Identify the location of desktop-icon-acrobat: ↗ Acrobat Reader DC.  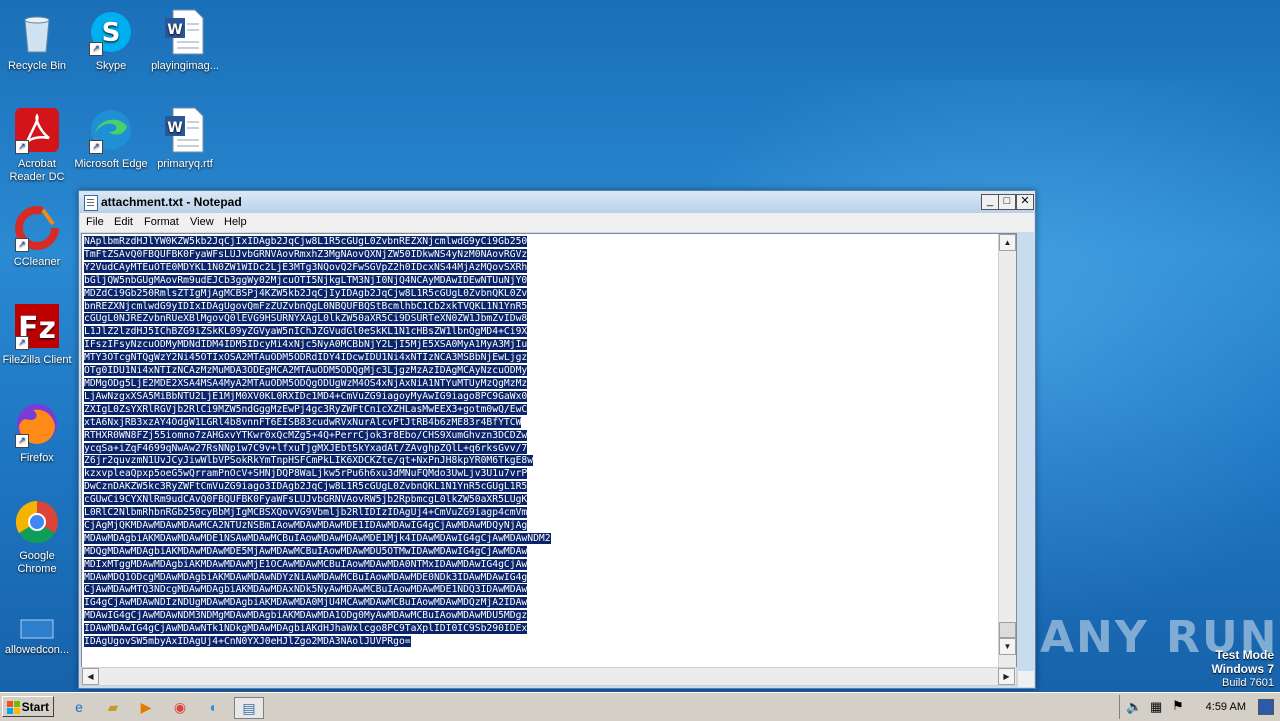
(37, 145).